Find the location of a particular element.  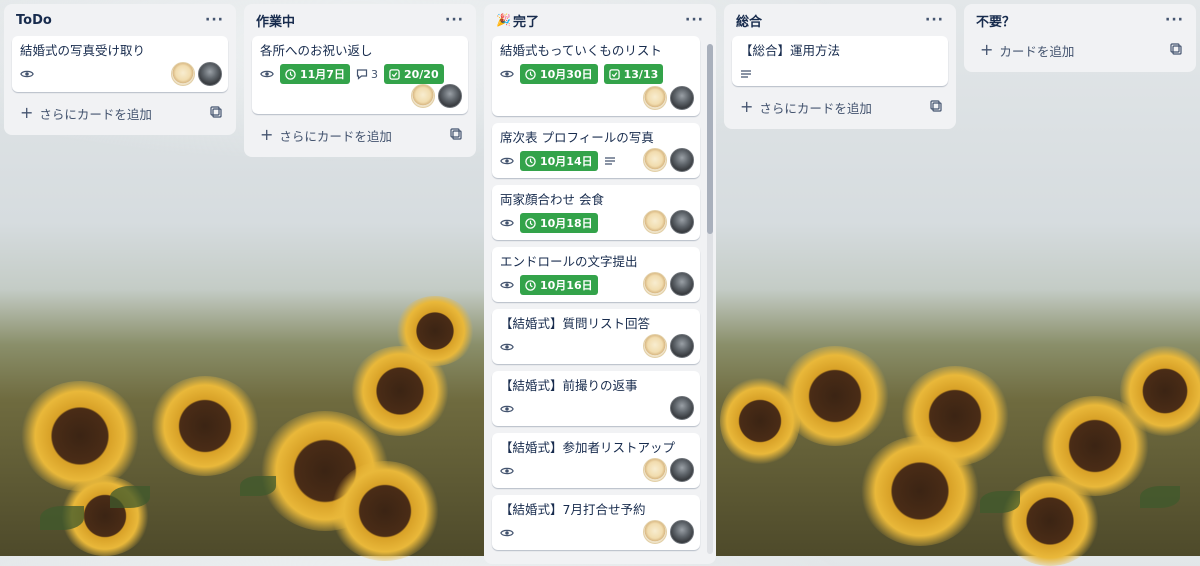

card-title: 席次表 プロフィールの写真 is located at coordinates (577, 137).